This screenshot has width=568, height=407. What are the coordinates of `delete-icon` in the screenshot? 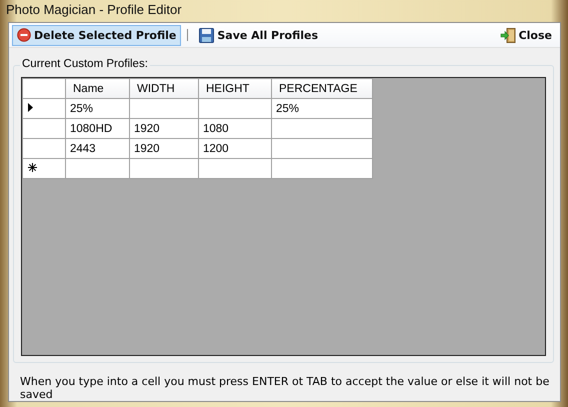 It's located at (24, 35).